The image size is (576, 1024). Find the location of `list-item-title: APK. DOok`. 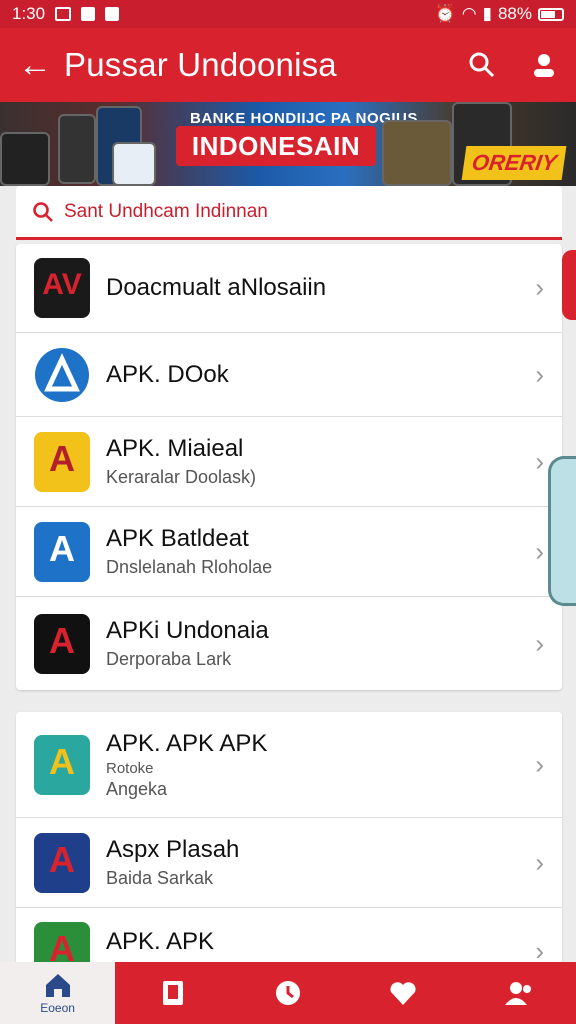

list-item-title: APK. DOok is located at coordinates (167, 374).